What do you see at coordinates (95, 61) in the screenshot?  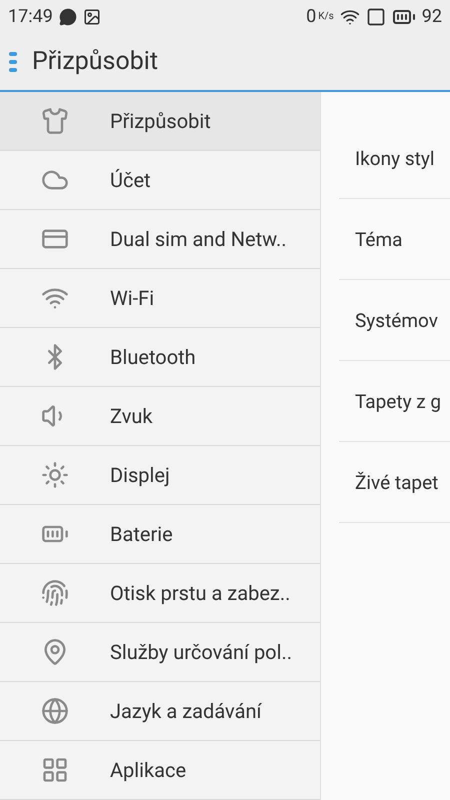 I see `page-title: Přizpůsobit` at bounding box center [95, 61].